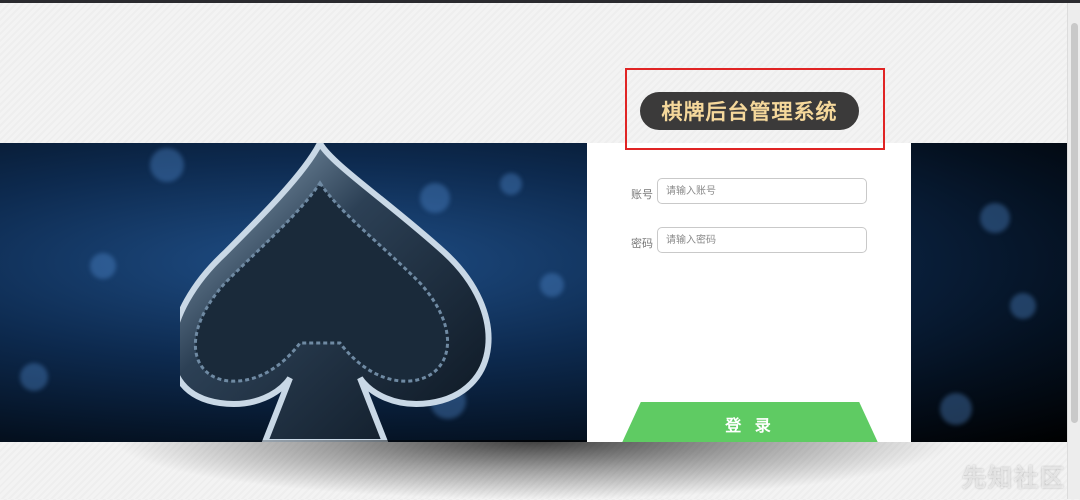  What do you see at coordinates (1014, 478) in the screenshot?
I see `watermark: 先知社区` at bounding box center [1014, 478].